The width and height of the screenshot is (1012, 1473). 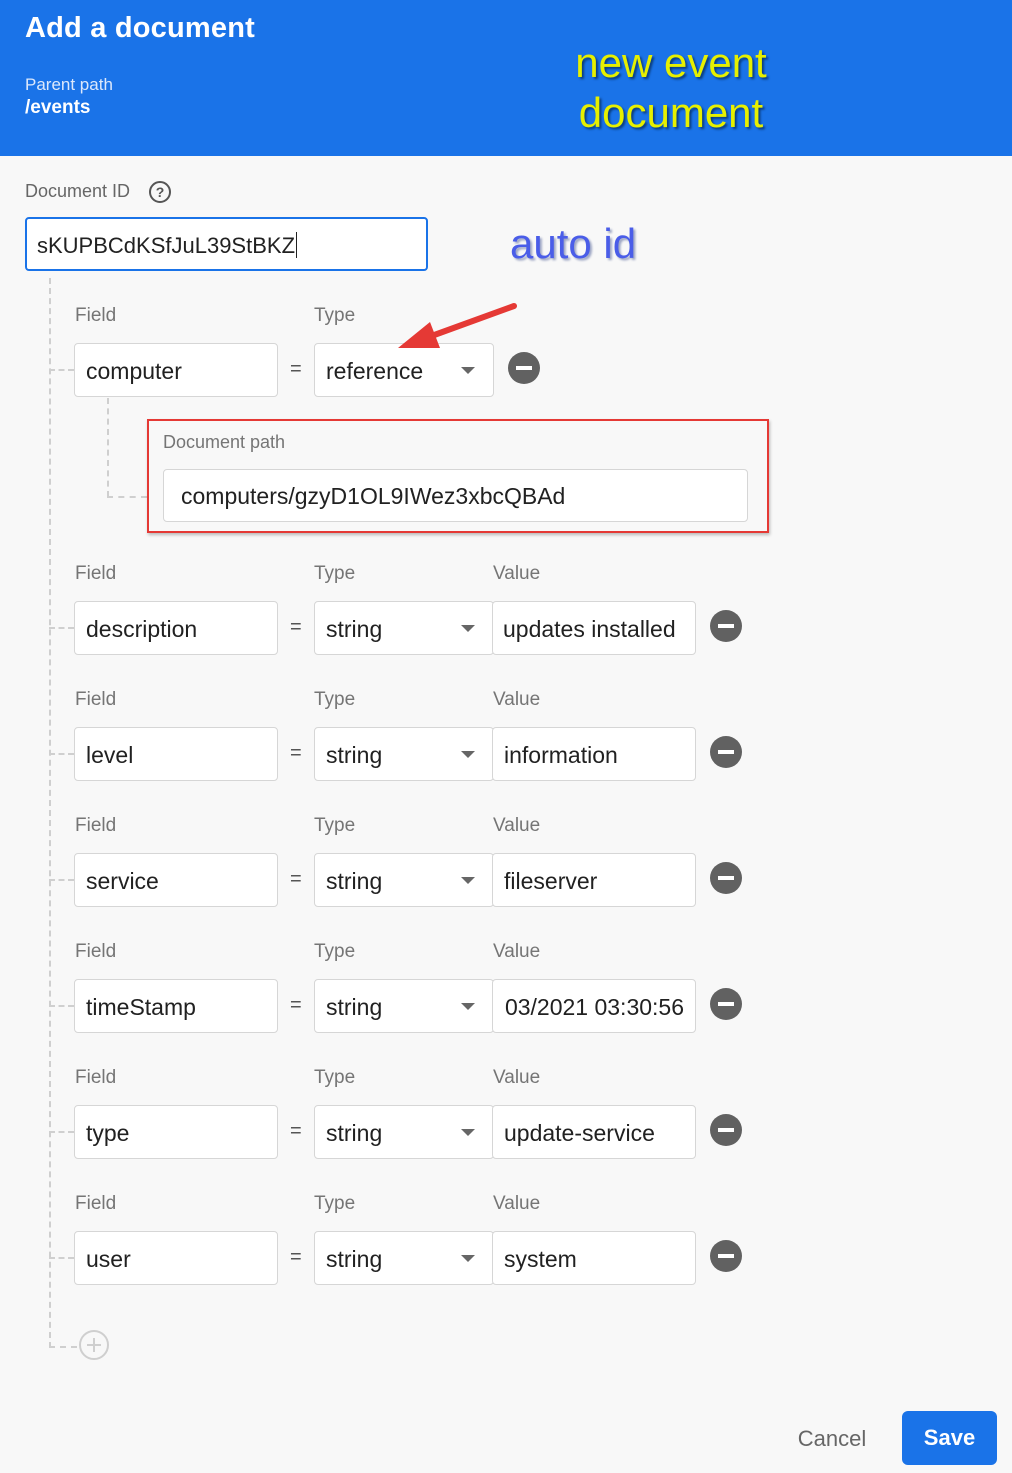 What do you see at coordinates (832, 1439) in the screenshot?
I see `cancel-button: Cancel` at bounding box center [832, 1439].